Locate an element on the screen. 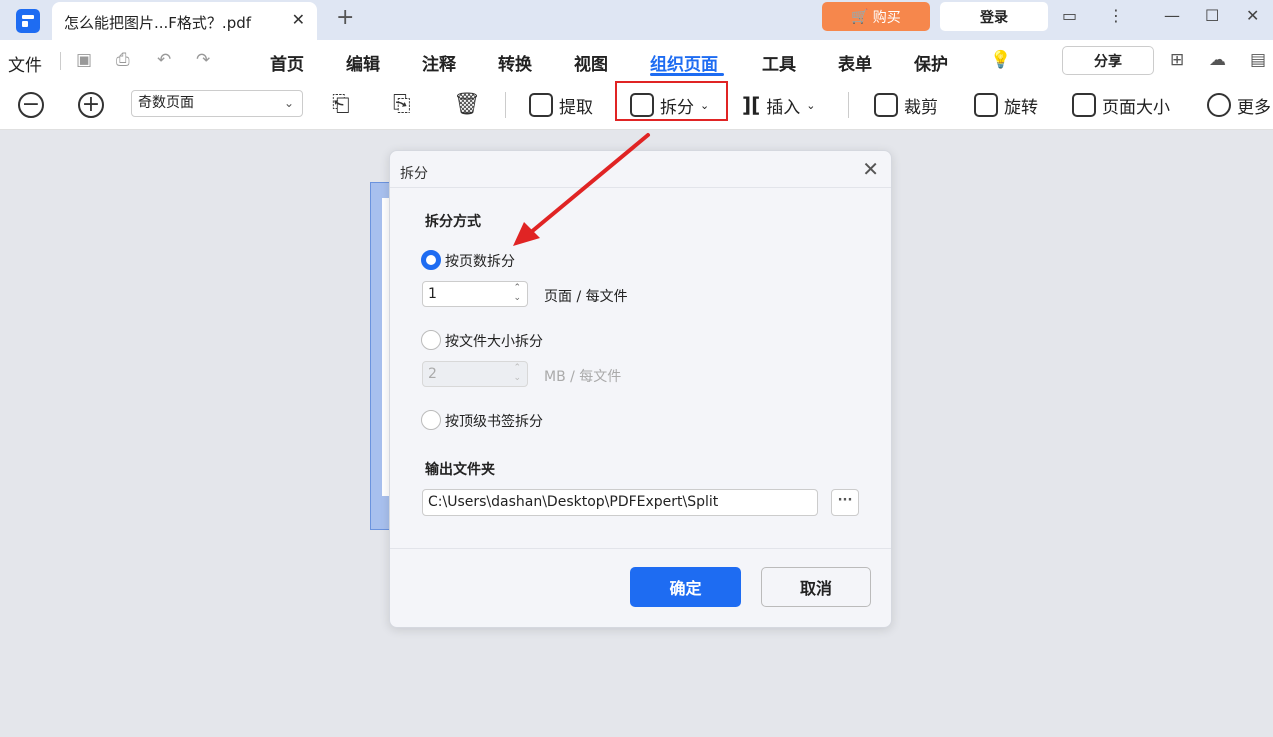  workflow-icon: ⊞ is located at coordinates (1177, 60).